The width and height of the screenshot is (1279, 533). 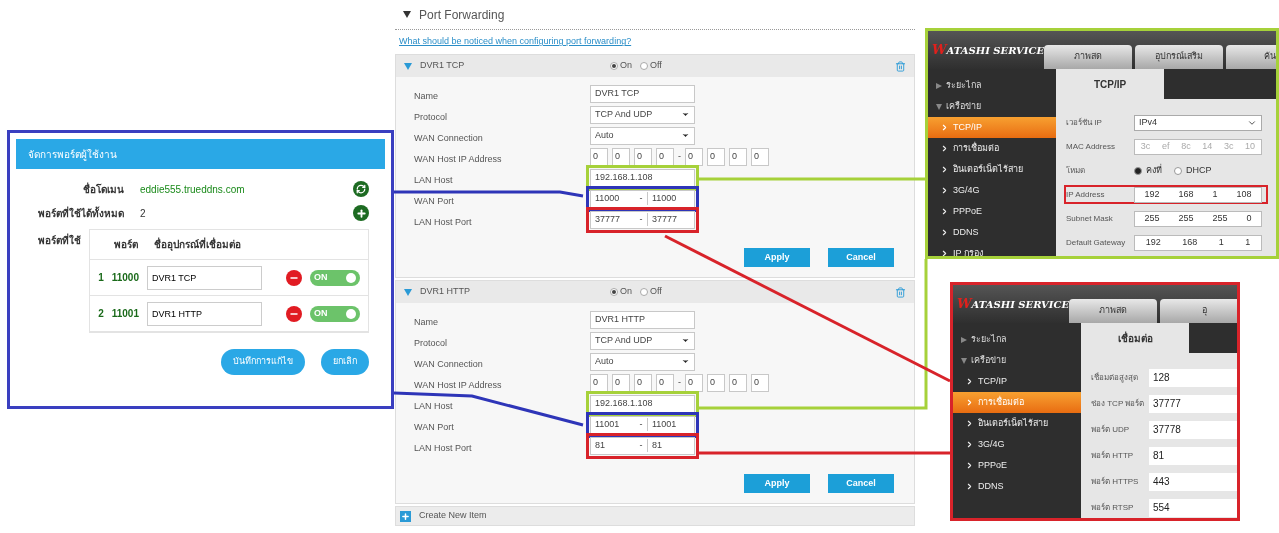 I want to click on create-item-link: Create New Item, so click(x=453, y=516).